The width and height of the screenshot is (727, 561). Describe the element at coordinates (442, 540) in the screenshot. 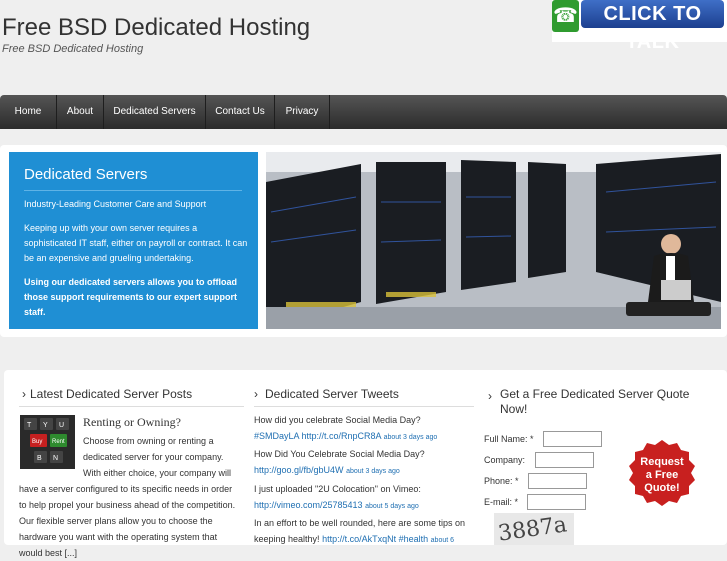

I see `tweet-time: about 6` at that location.